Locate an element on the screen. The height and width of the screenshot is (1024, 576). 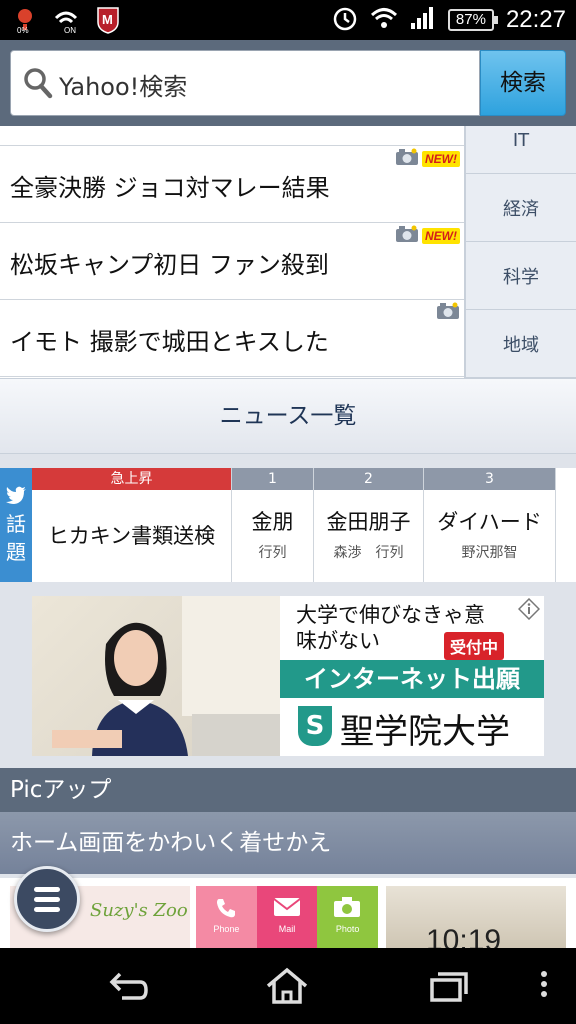
theme-thumbnail: 10:19 is located at coordinates (476, 917).